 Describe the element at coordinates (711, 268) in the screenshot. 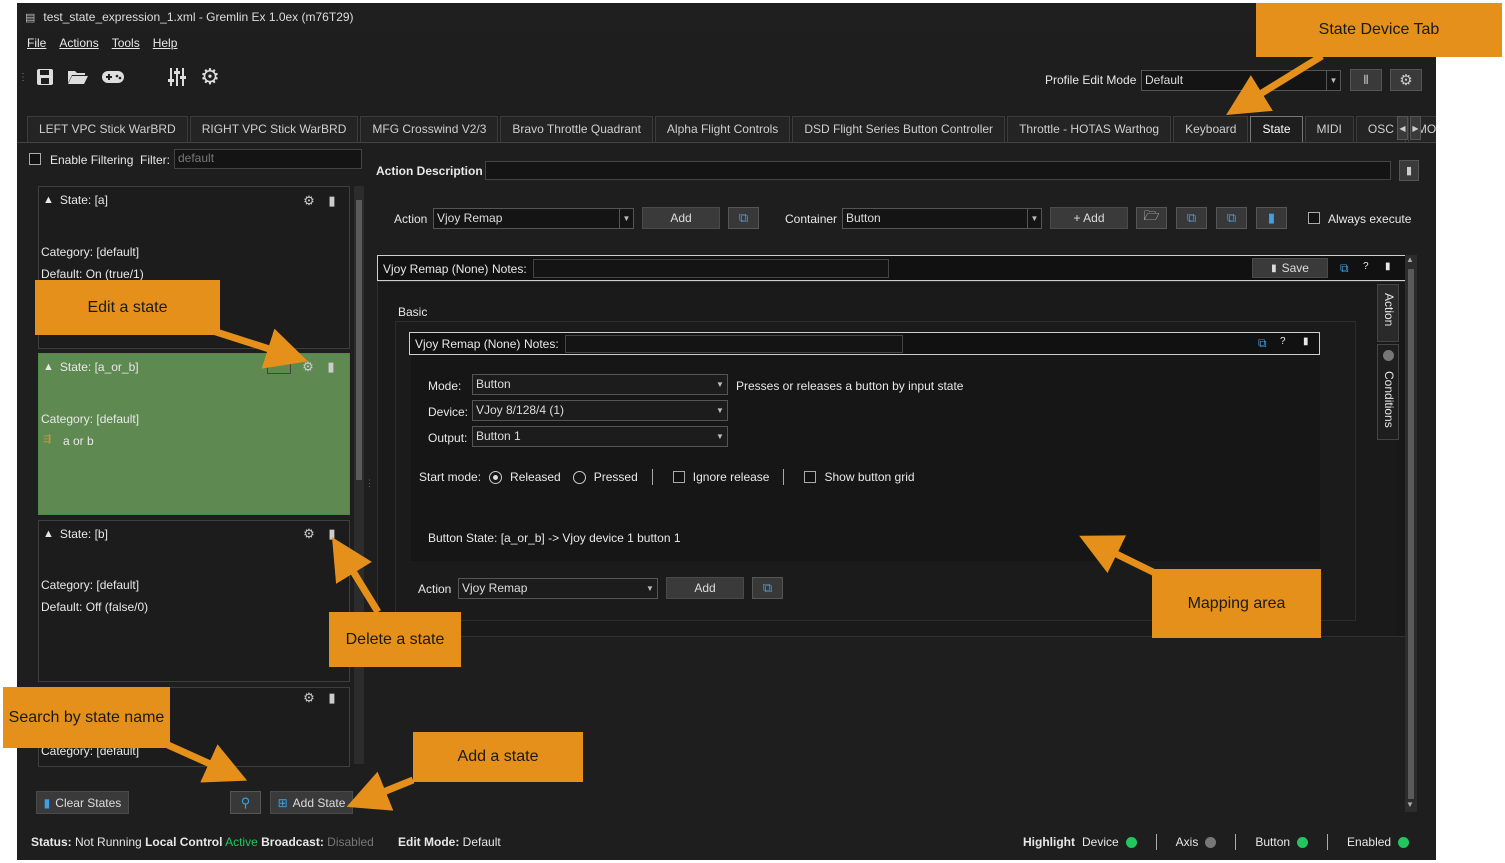

I see `container-notes-input` at that location.